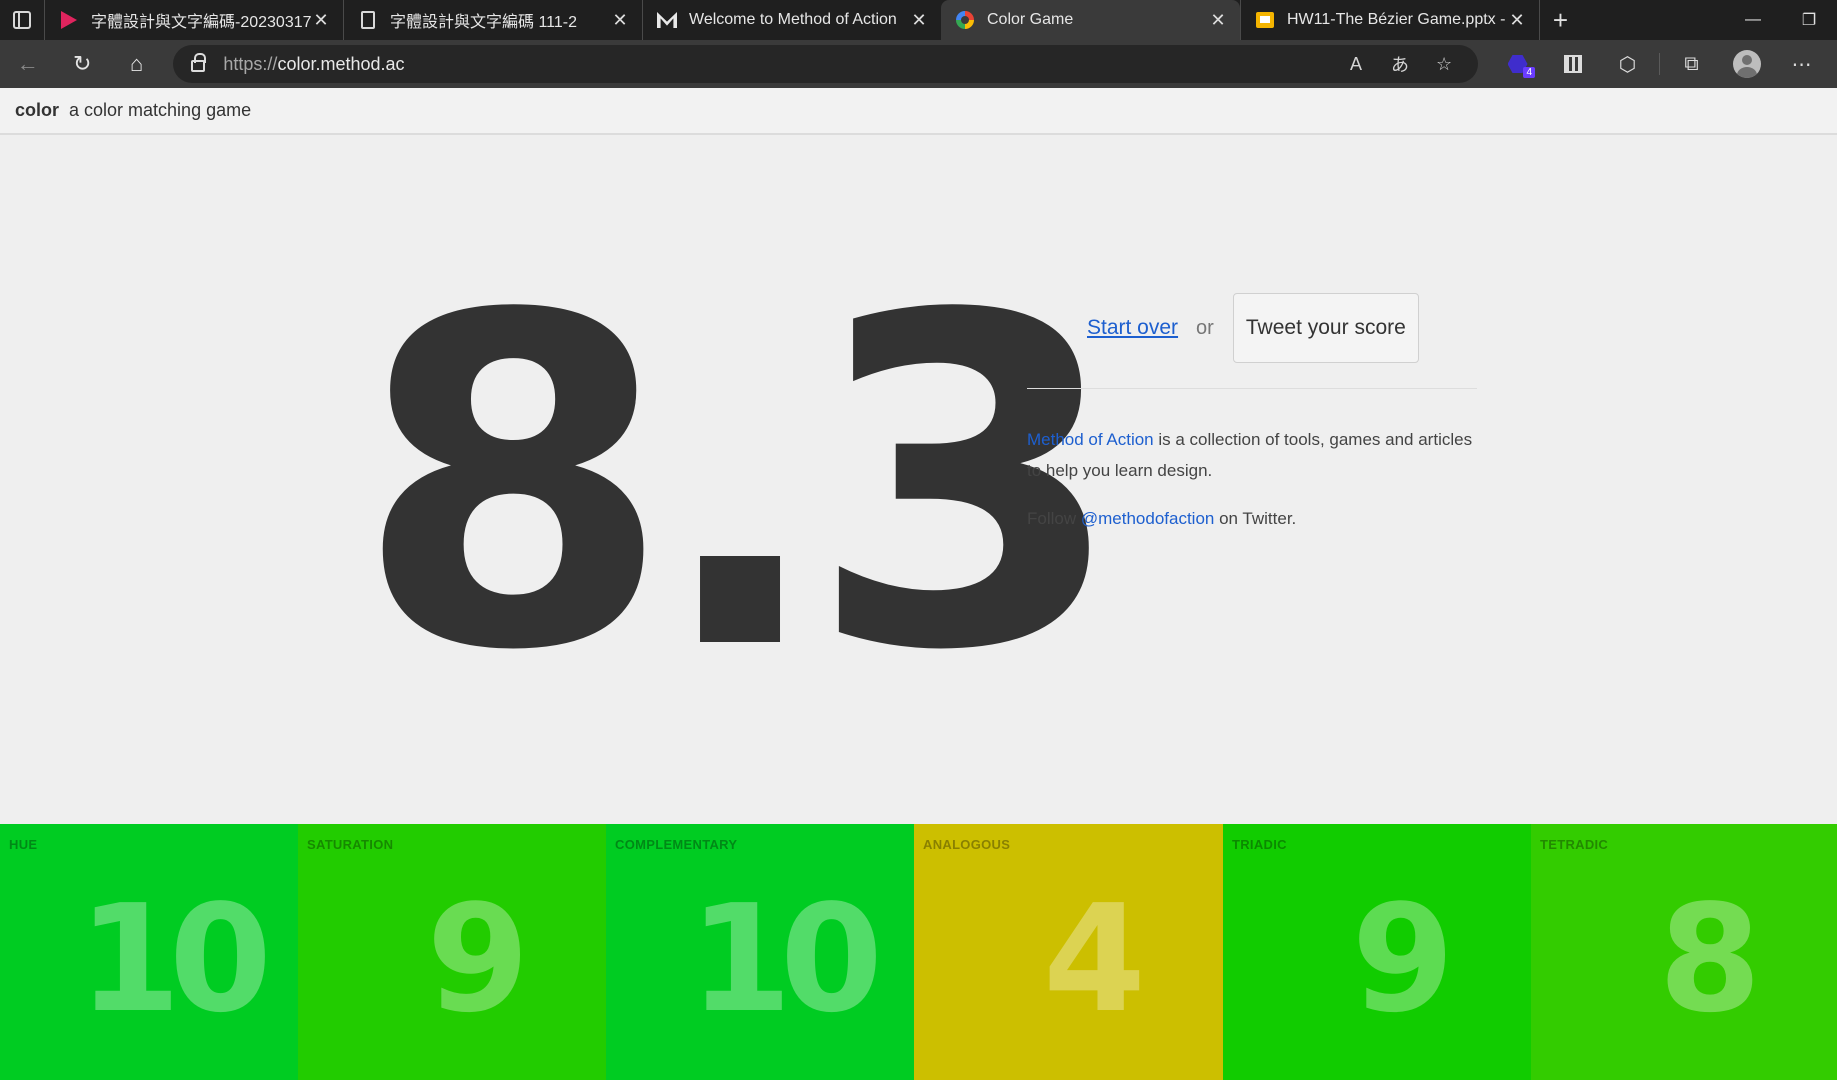 The image size is (1837, 1080). Describe the element at coordinates (1252, 388) in the screenshot. I see `divider` at that location.